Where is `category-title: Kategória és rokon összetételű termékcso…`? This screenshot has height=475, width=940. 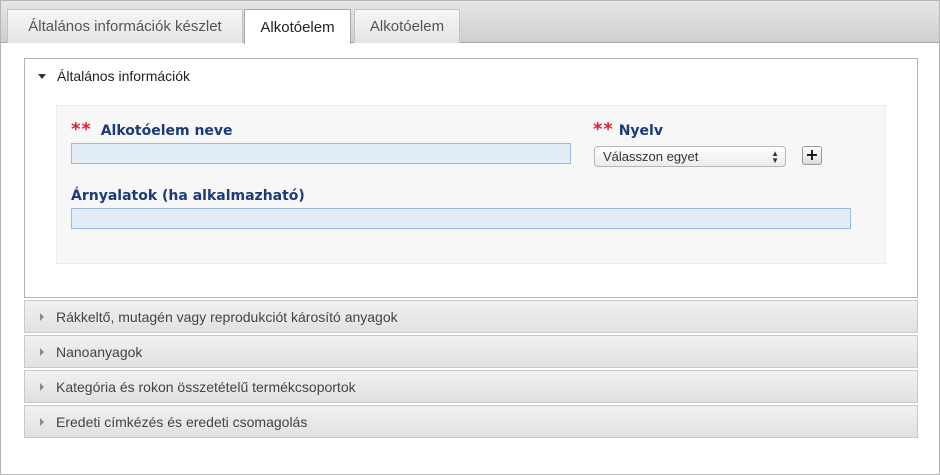 category-title: Kategória és rokon összetételű termékcso… is located at coordinates (206, 386).